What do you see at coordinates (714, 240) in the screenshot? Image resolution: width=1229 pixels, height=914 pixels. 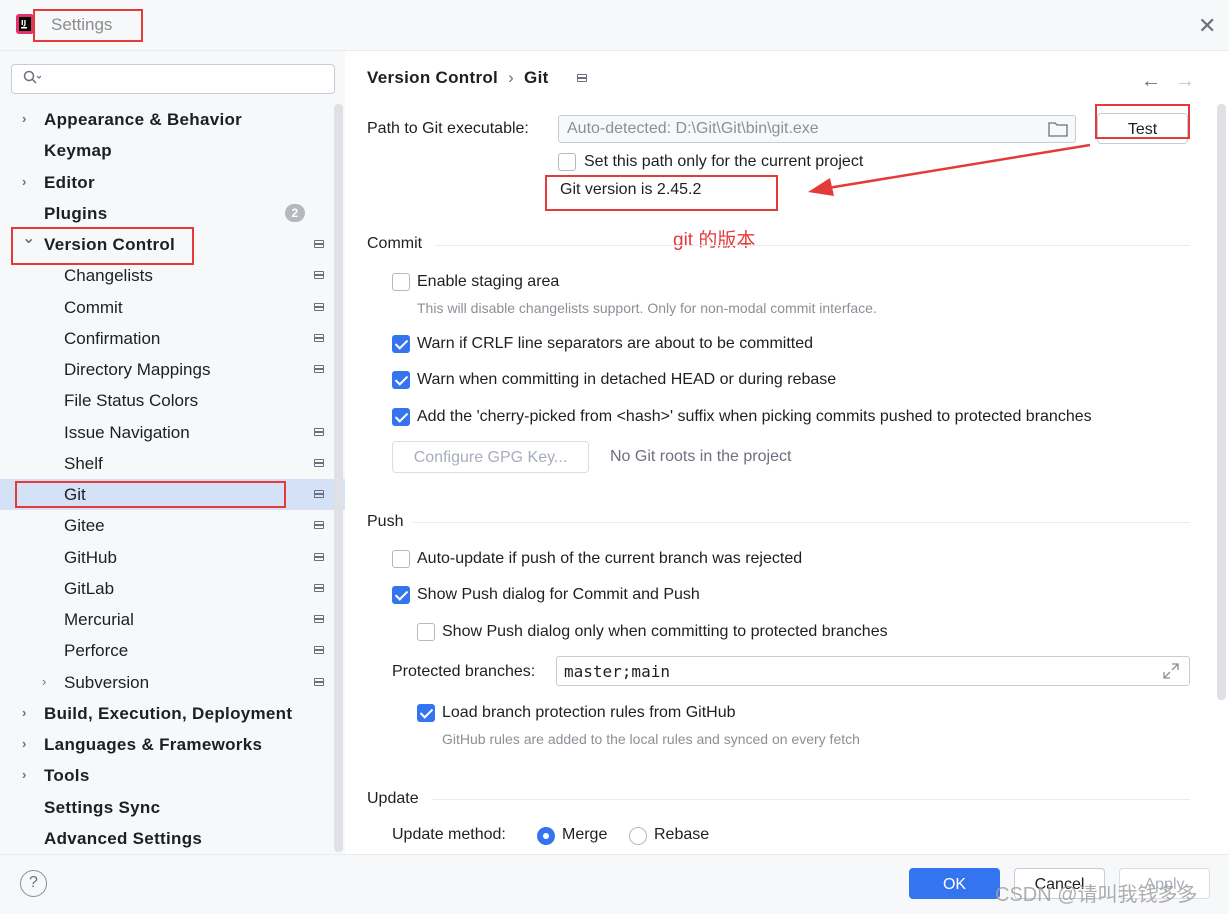 I see `annotation-text: git 的版本` at bounding box center [714, 240].